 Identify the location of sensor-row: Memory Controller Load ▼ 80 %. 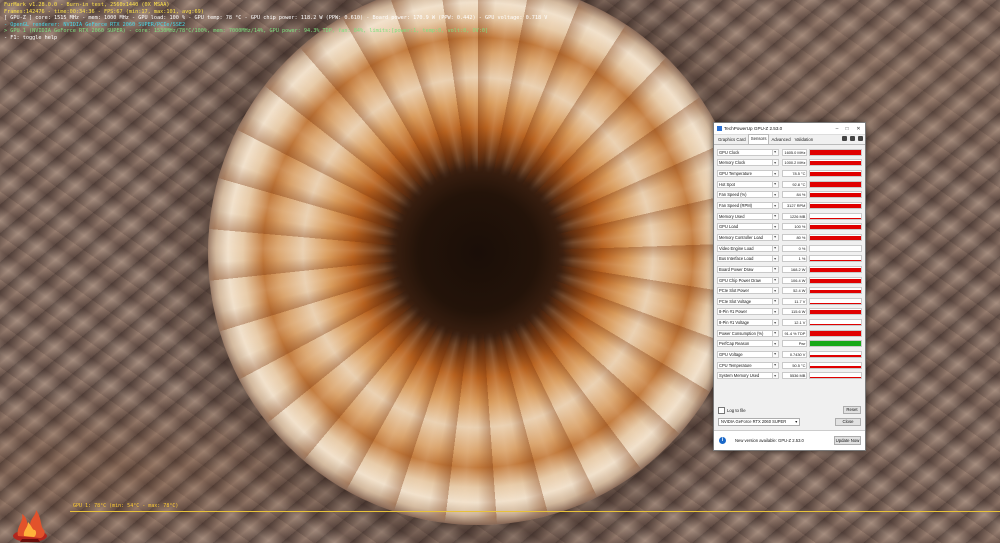
(789, 237).